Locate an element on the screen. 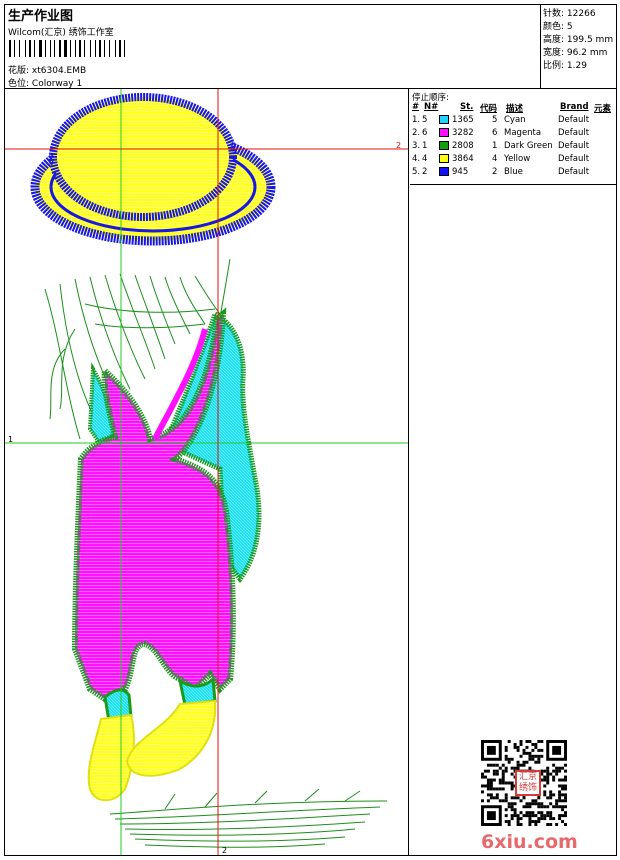  overalls is located at coordinates (153, 505).